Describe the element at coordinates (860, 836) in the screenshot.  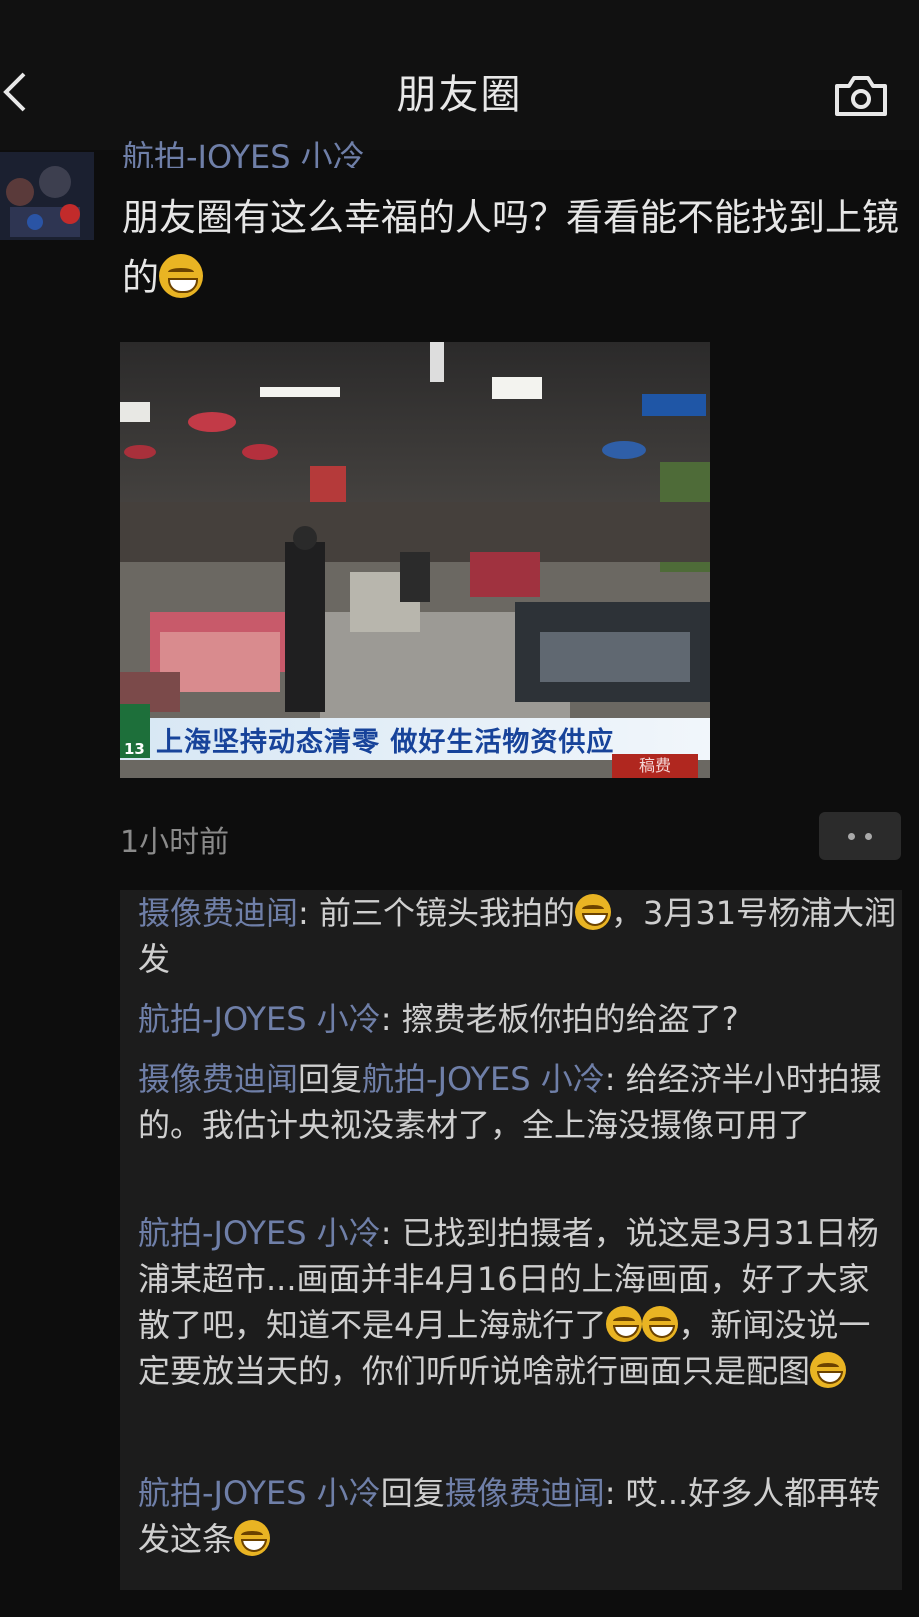
I see `more-actions-button` at that location.